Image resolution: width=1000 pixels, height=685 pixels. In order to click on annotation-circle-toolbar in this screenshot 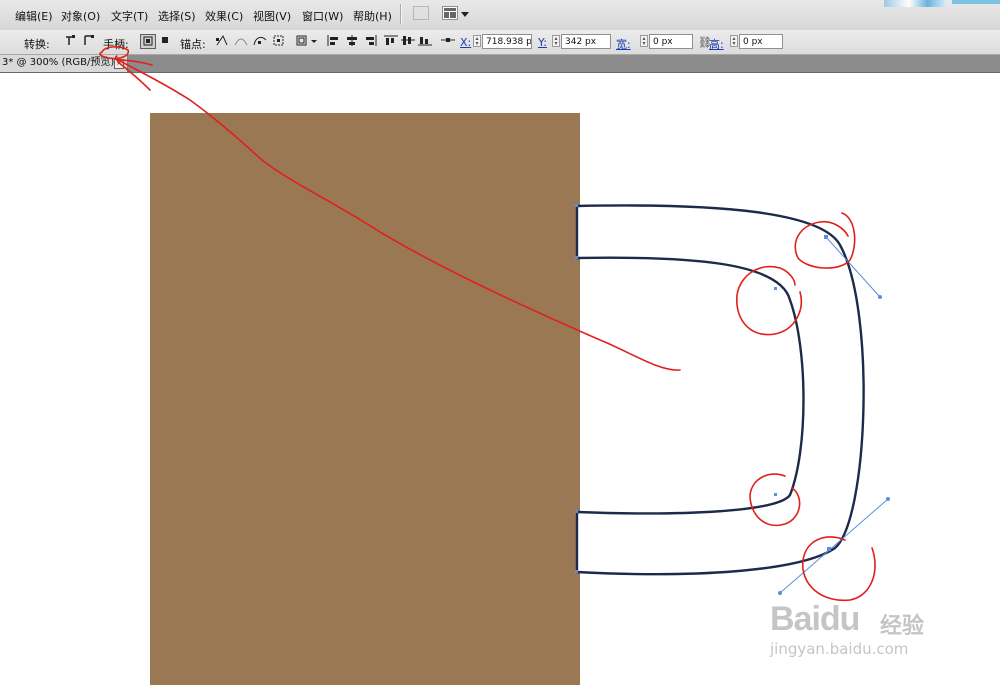, I will do `click(114, 53)`.